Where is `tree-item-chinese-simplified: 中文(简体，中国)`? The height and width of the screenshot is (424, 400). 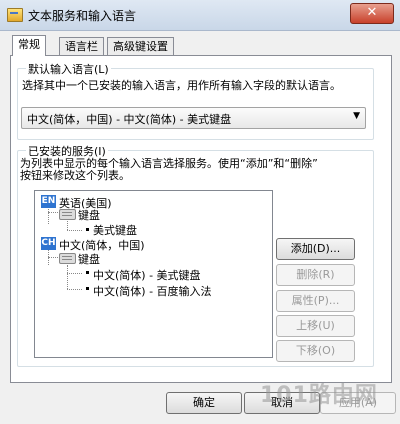
tree-item-chinese-simplified: 中文(简体，中国) is located at coordinates (102, 245).